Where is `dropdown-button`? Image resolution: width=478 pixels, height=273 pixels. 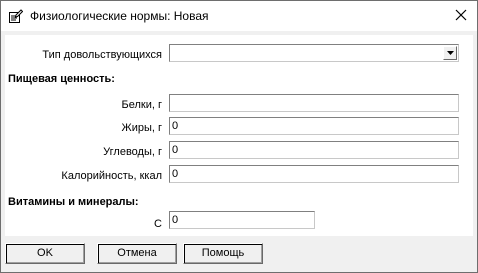
dropdown-button is located at coordinates (450, 53).